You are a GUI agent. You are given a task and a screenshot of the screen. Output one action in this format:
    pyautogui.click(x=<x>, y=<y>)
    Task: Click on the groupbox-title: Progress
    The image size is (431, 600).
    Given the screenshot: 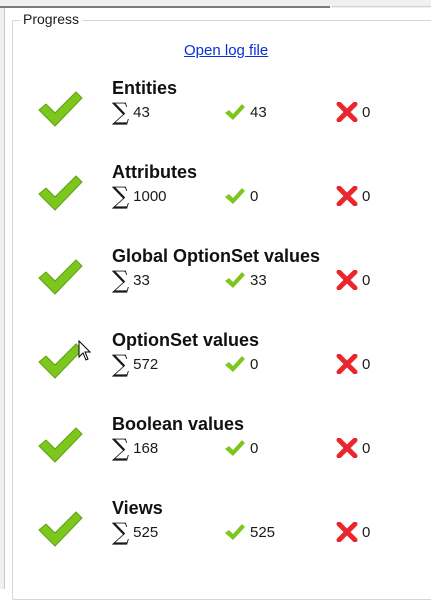 What is the action you would take?
    pyautogui.click(x=51, y=19)
    